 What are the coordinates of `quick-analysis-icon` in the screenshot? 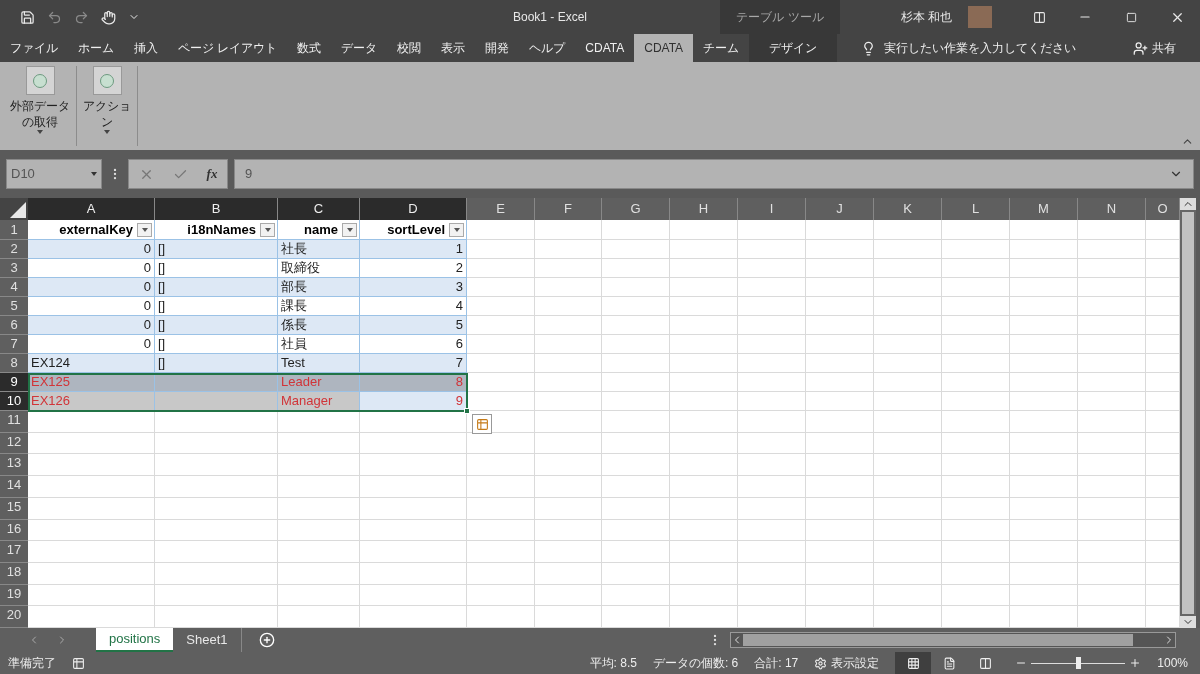 It's located at (482, 424).